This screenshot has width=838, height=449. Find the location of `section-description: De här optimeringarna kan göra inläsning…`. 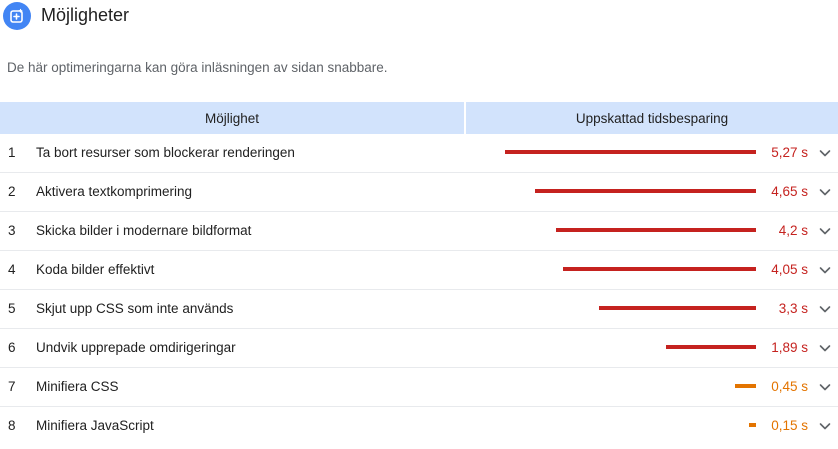

section-description: De här optimeringarna kan göra inläsning… is located at coordinates (197, 67).